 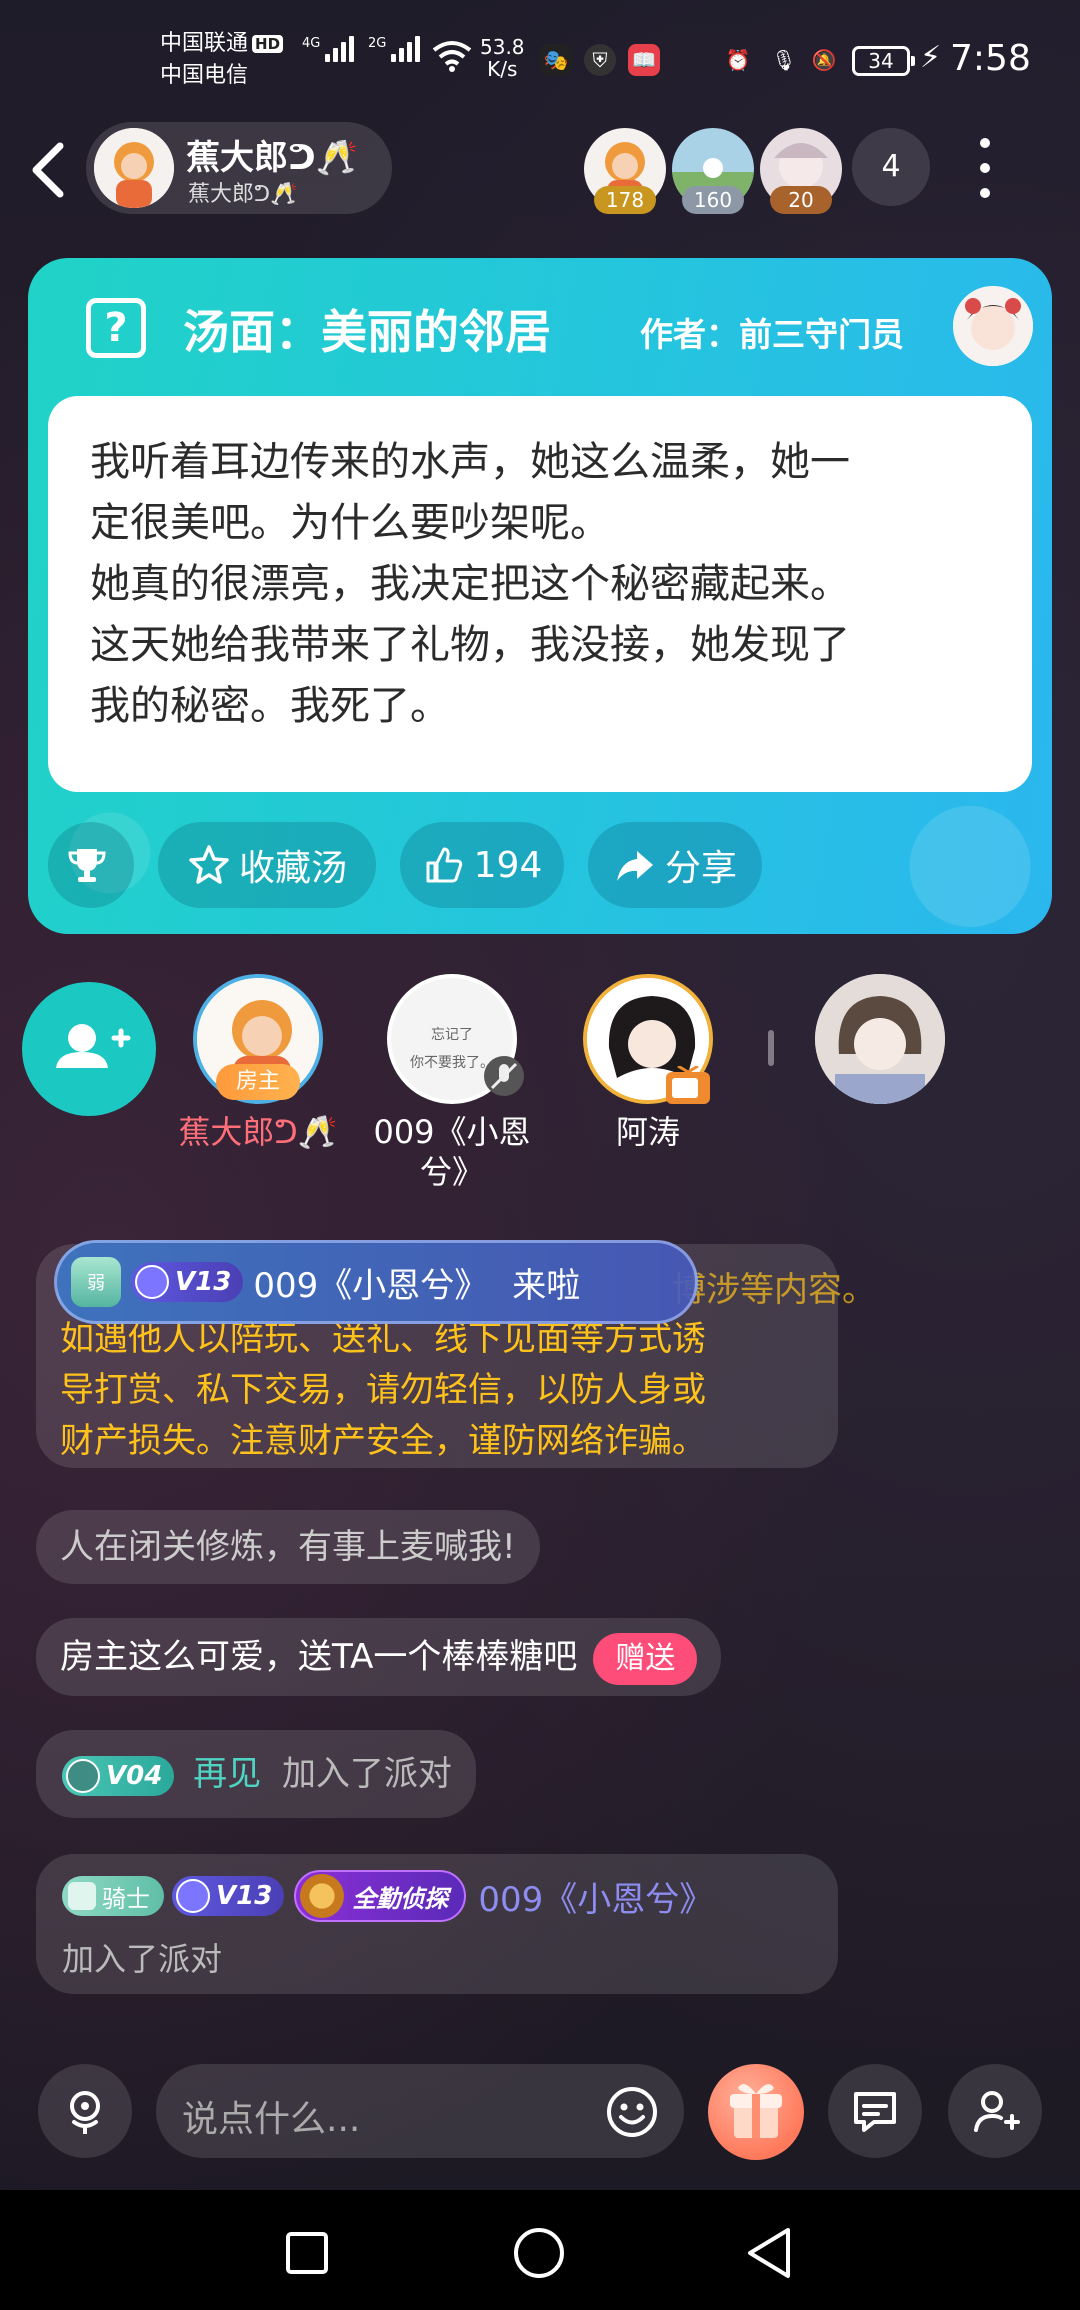 I want to click on like-count: 194, so click(x=508, y=865).